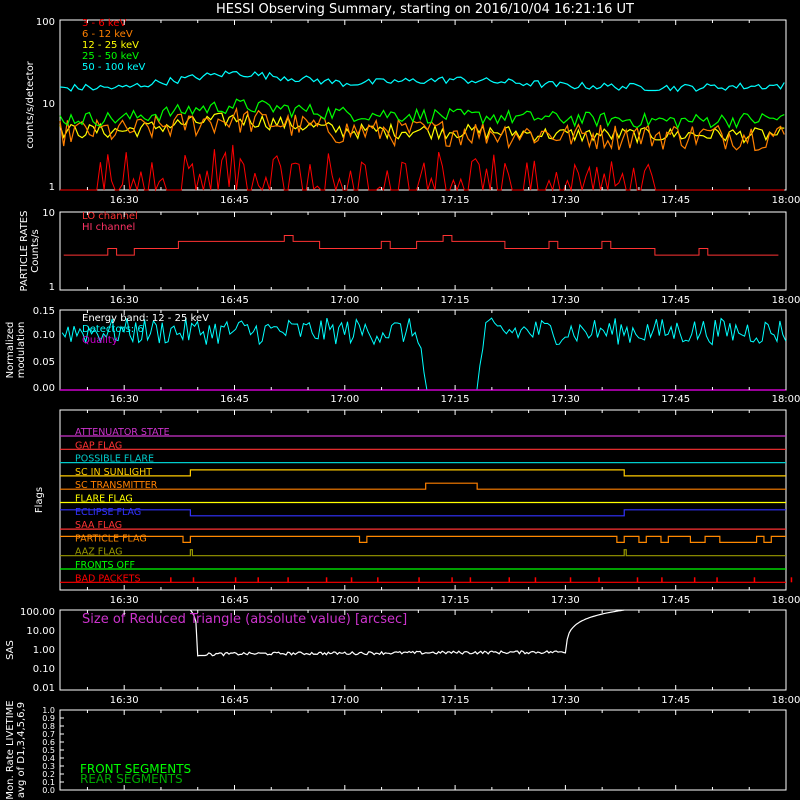  What do you see at coordinates (52, 187) in the screenshot?
I see `count-rates-ytick-1: 1` at bounding box center [52, 187].